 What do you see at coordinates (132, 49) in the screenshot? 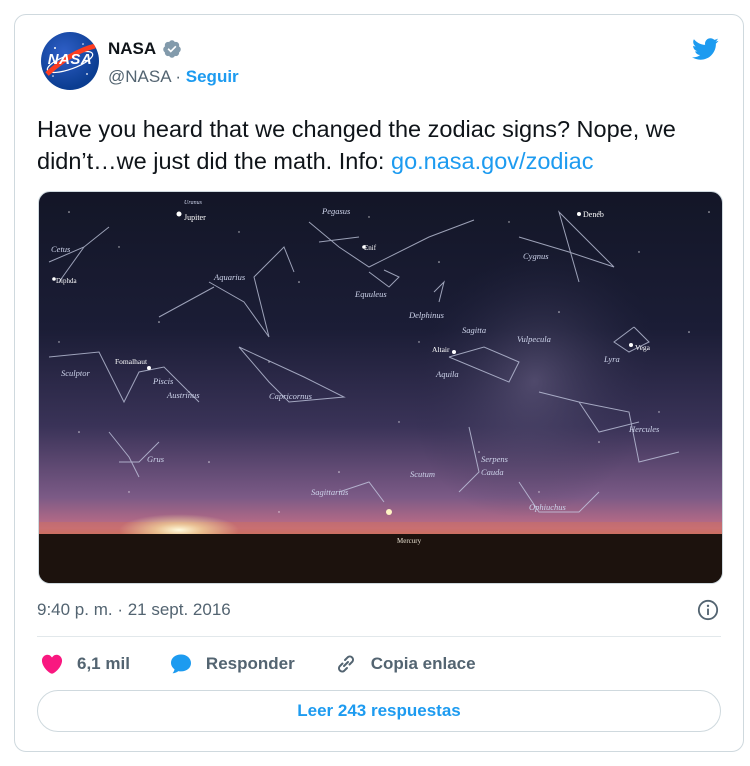
I see `author-name: NASA` at bounding box center [132, 49].